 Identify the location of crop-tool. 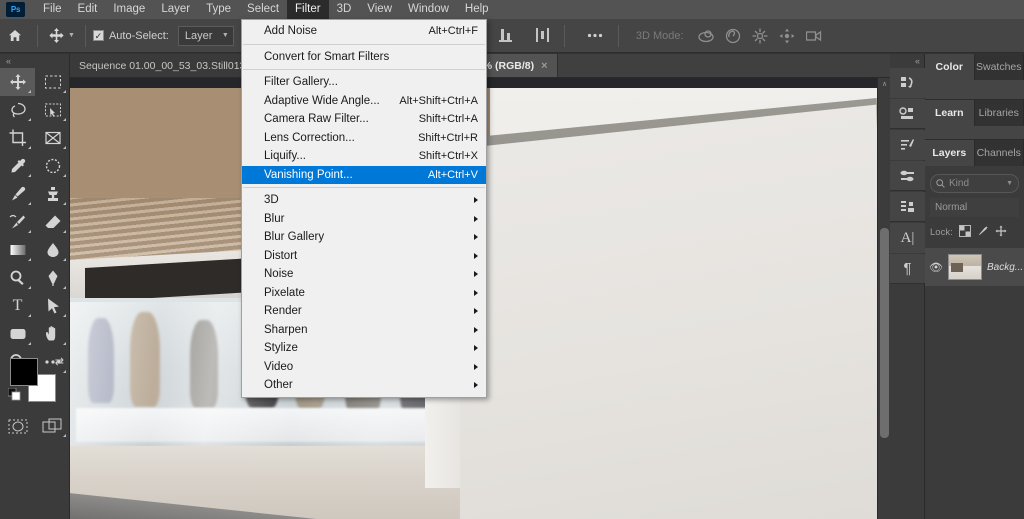
(17, 138).